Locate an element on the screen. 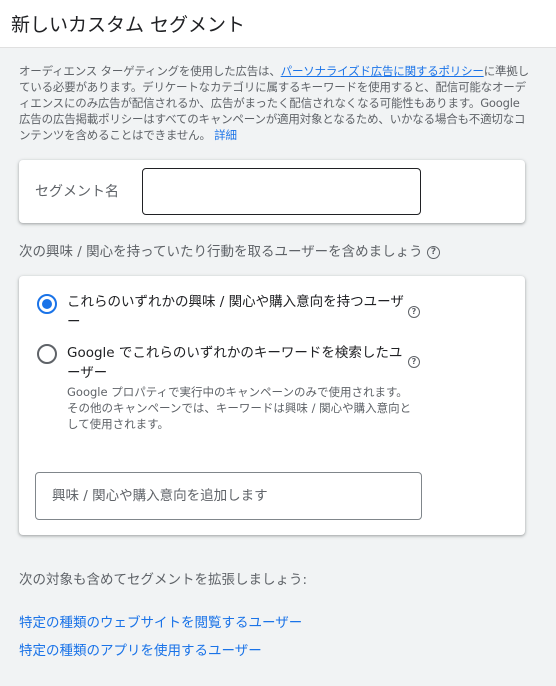 The width and height of the screenshot is (556, 686). segment-name-card: セグメント名 is located at coordinates (272, 191).